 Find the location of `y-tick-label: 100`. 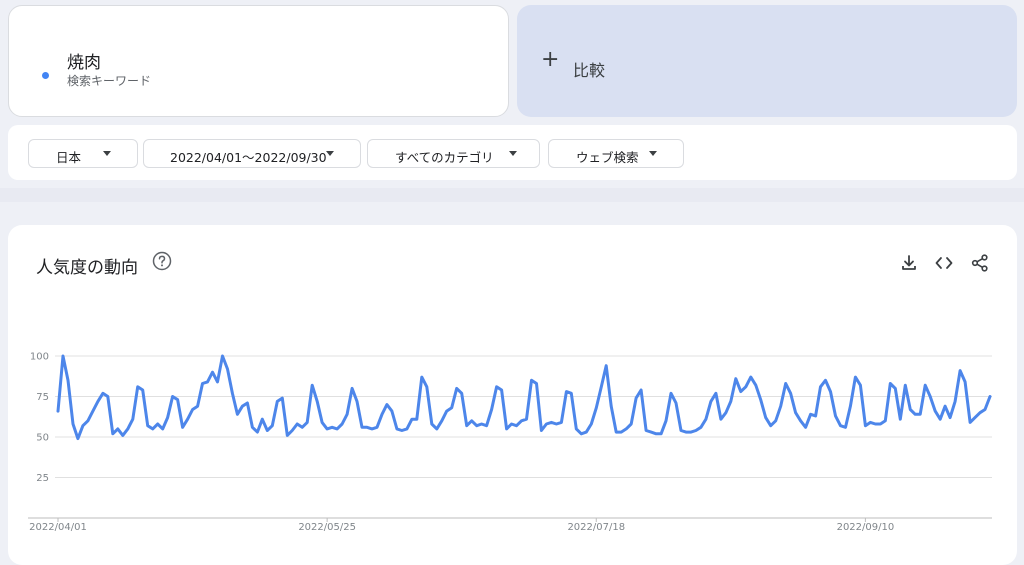

y-tick-label: 100 is located at coordinates (39, 357).